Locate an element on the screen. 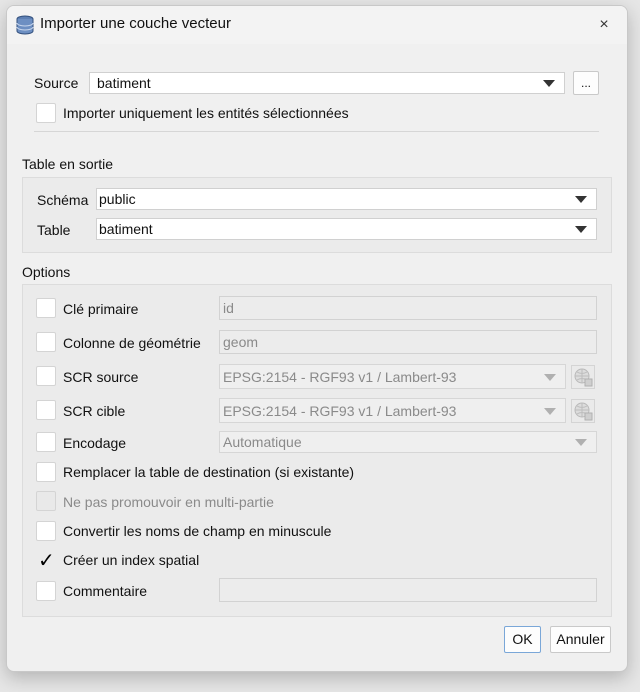 The height and width of the screenshot is (692, 640). spatial-index-label: Créer un index spatial is located at coordinates (131, 560).